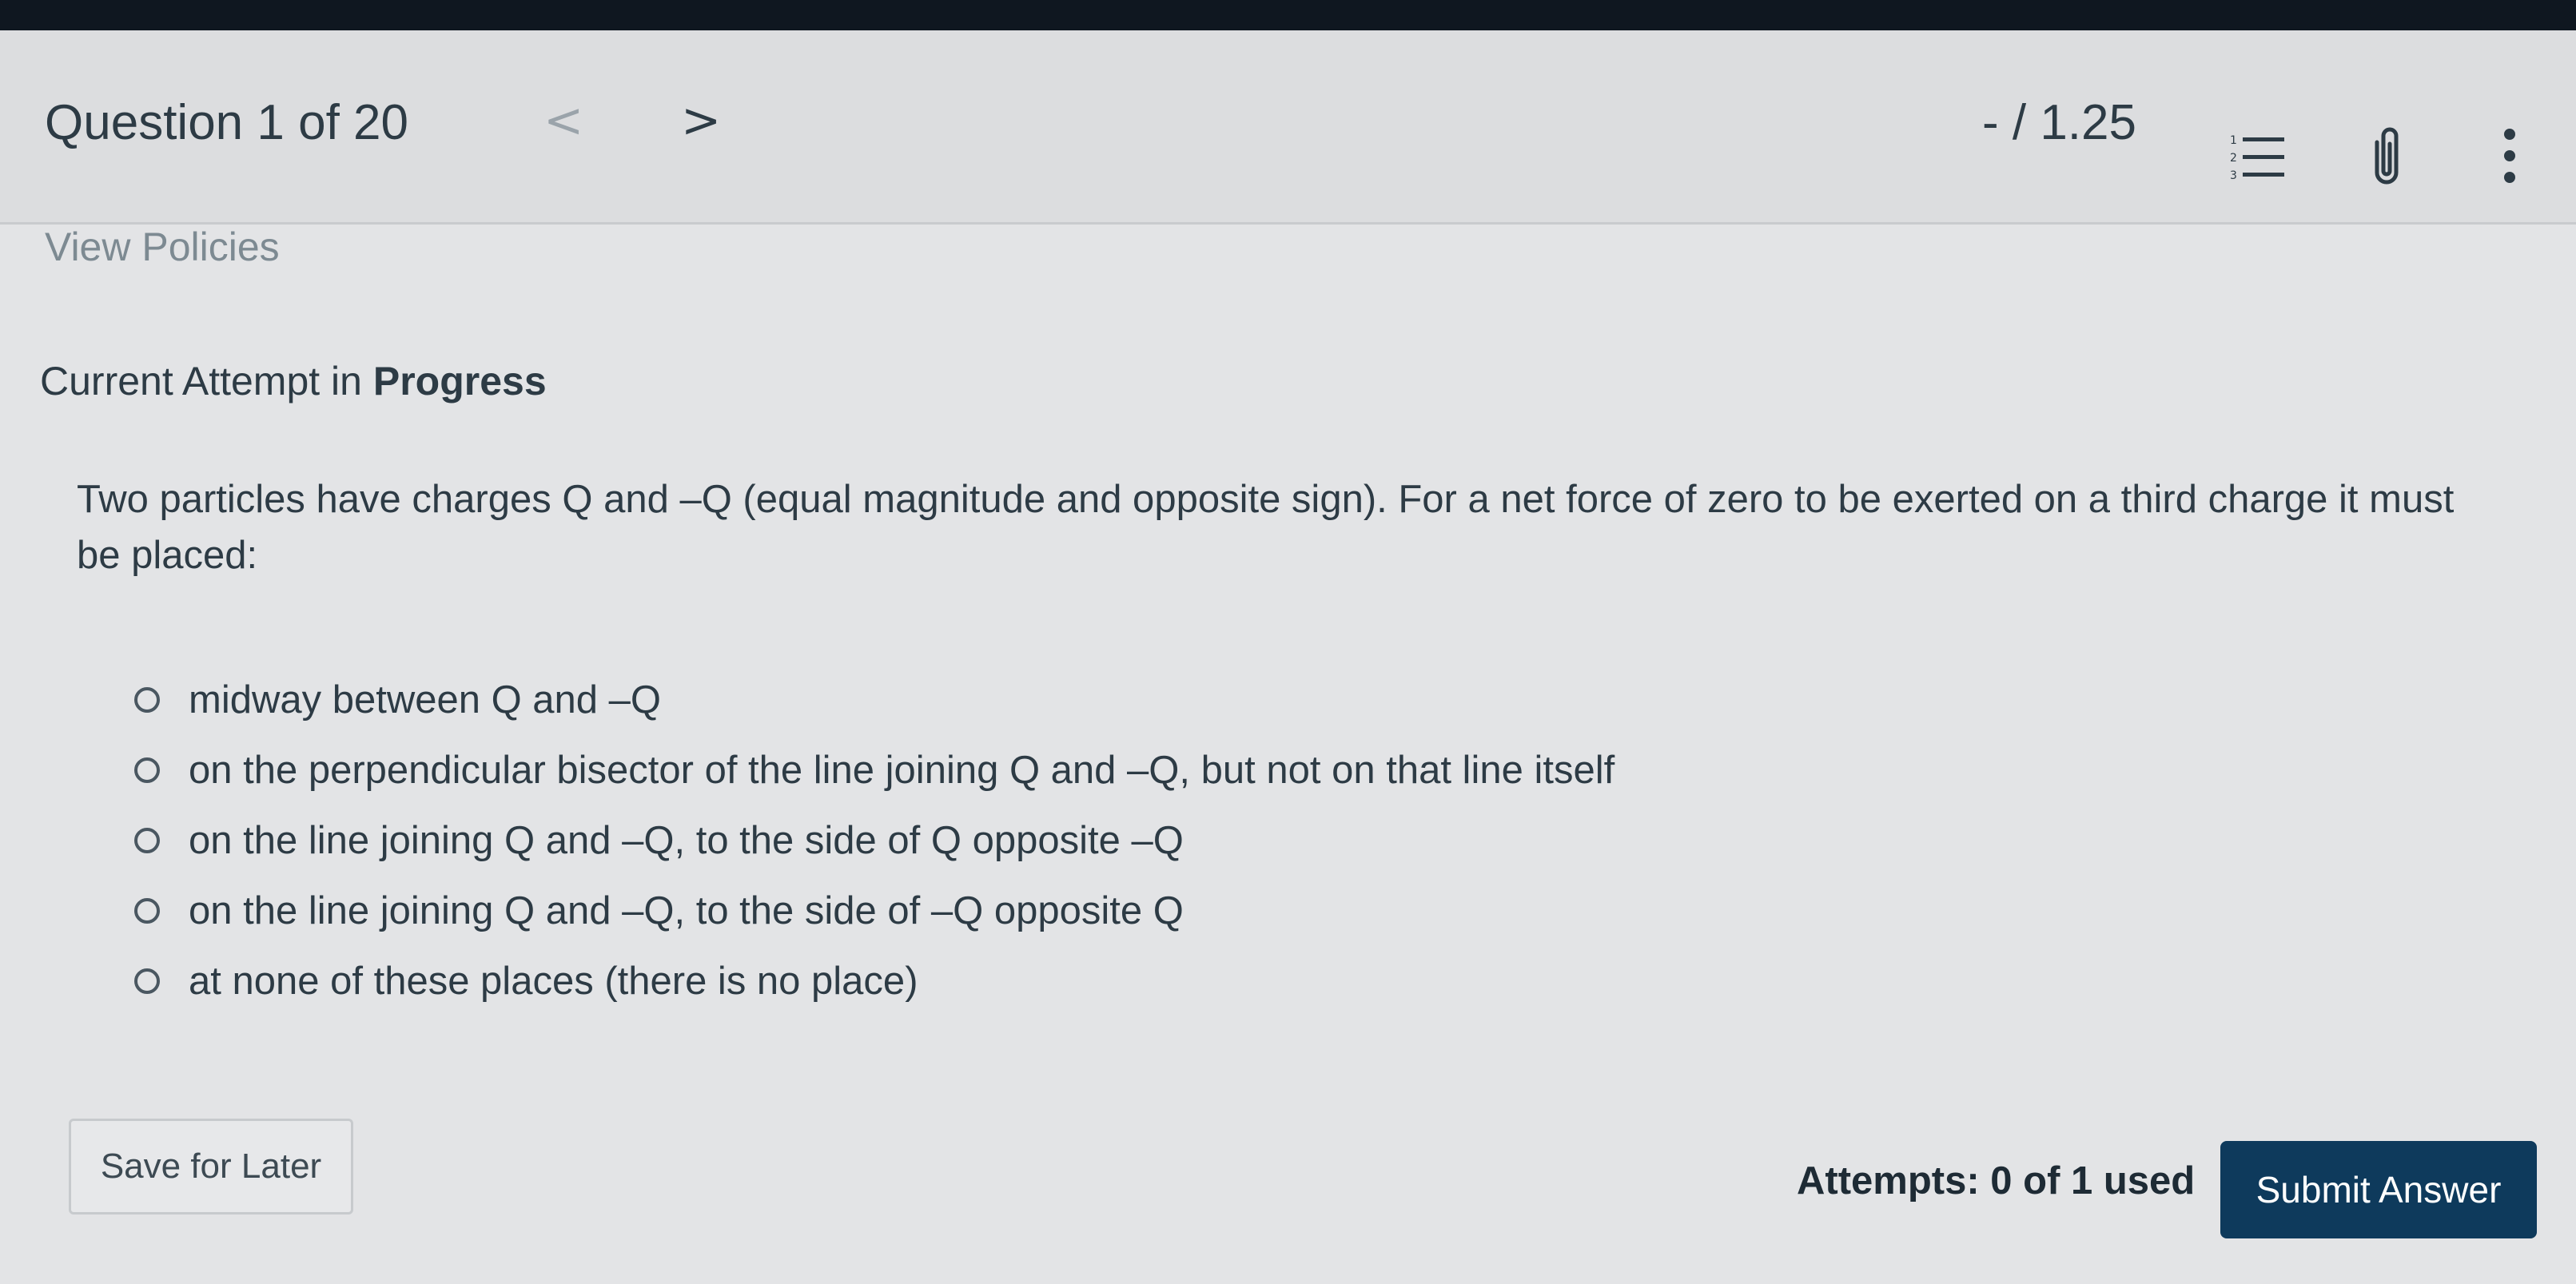 This screenshot has width=2576, height=1284. I want to click on view-policies-link: View Policies, so click(162, 247).